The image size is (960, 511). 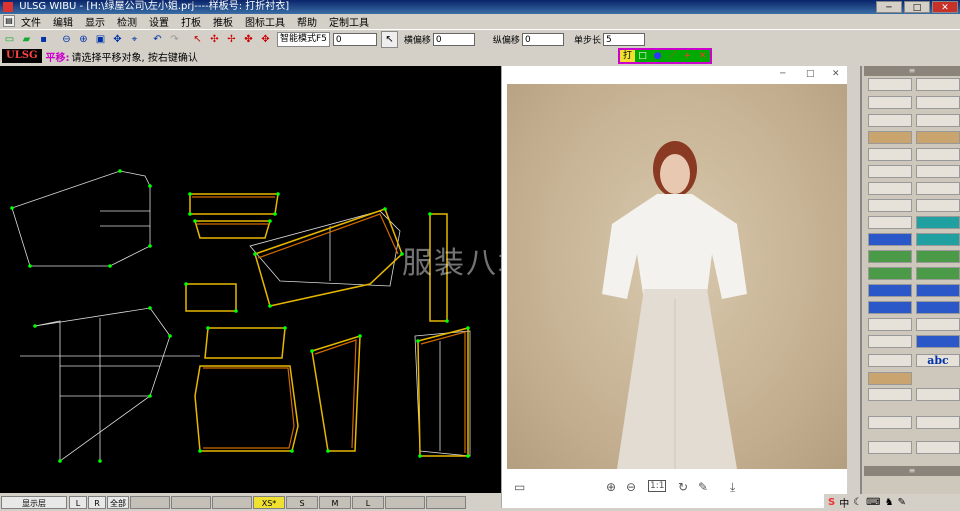 What do you see at coordinates (938, 422) in the screenshot?
I see `tool-triangle-2-icon` at bounding box center [938, 422].